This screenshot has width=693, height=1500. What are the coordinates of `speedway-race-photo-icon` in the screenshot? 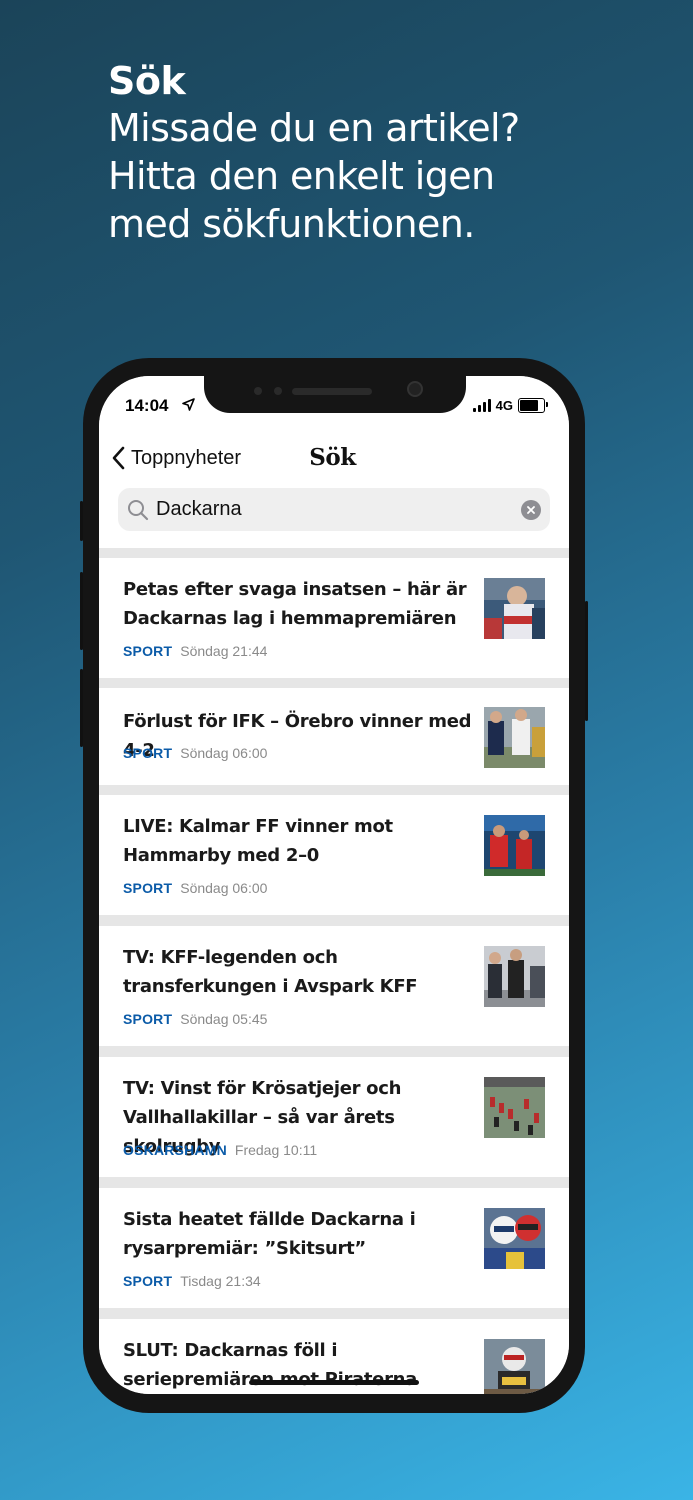 It's located at (514, 1366).